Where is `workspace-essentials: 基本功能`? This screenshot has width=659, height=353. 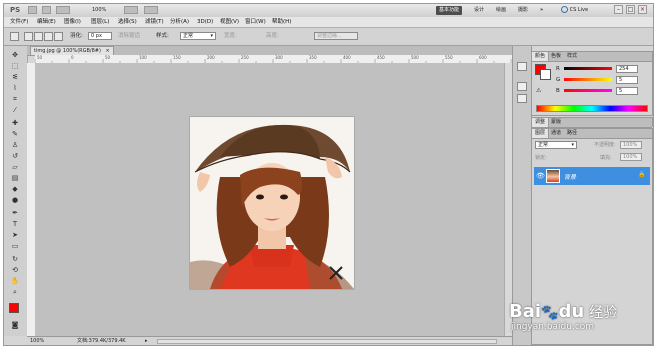
workspace-essentials: 基本功能 is located at coordinates (449, 10).